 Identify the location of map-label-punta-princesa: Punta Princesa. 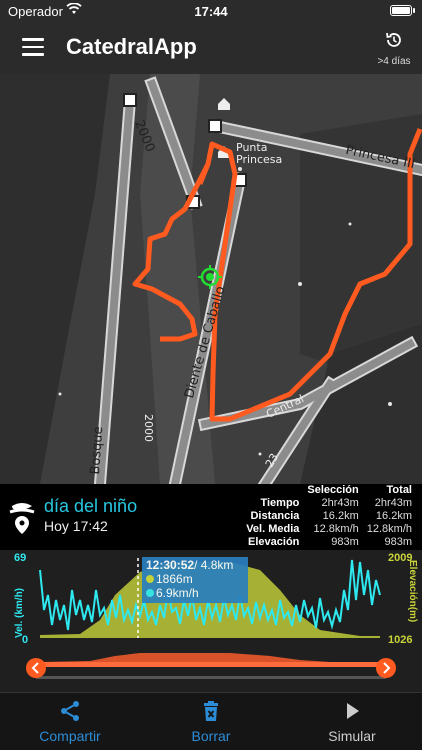
(259, 153).